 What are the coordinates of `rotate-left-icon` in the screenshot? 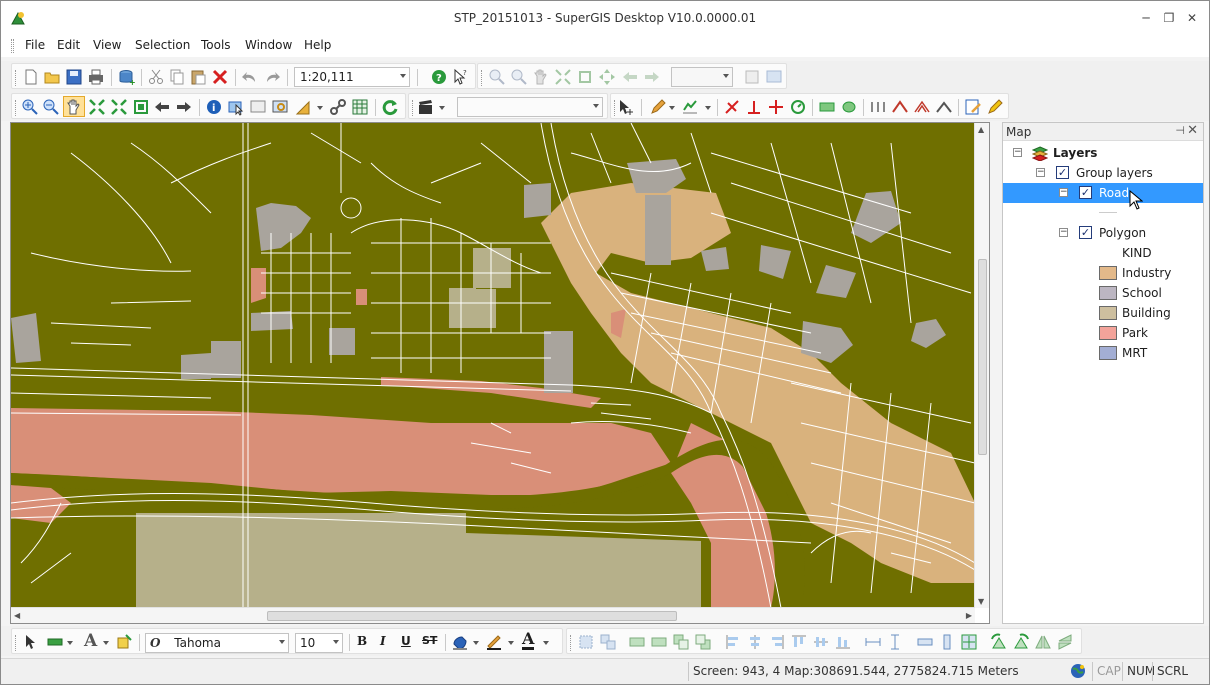 It's located at (999, 642).